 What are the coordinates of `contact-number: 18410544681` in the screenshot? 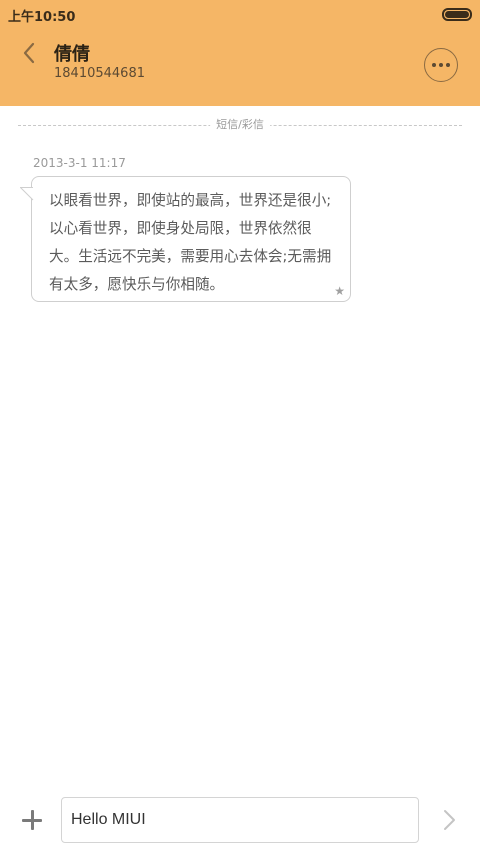 It's located at (99, 73).